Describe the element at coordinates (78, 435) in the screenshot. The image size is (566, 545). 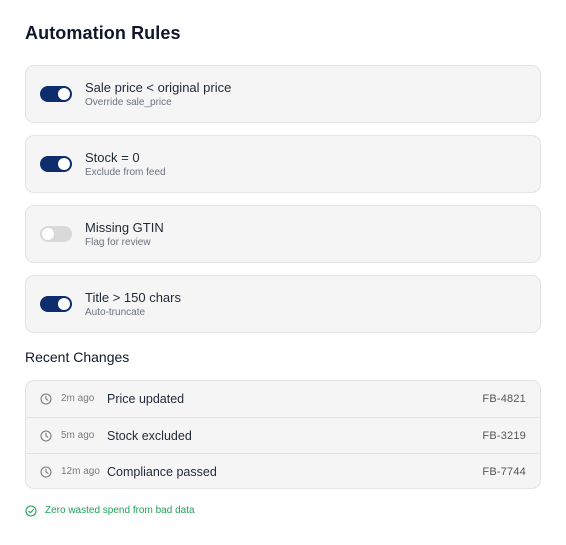
I see `change-time: 5m ago` at that location.